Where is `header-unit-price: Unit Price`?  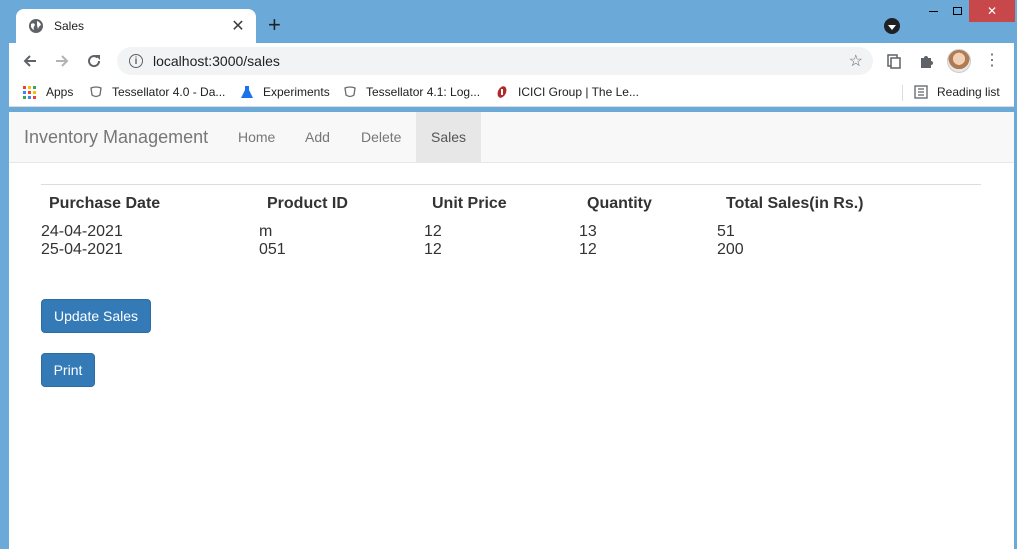
header-unit-price: Unit Price is located at coordinates (469, 203).